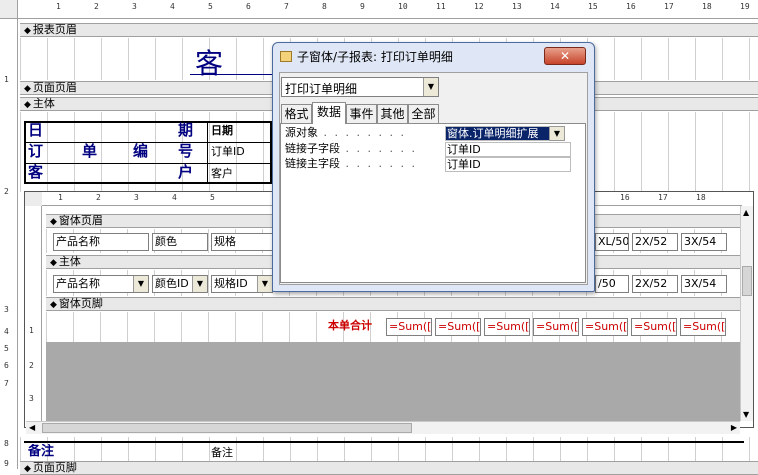 This screenshot has width=758, height=475. I want to click on ruler-mark: 10, so click(403, 6).